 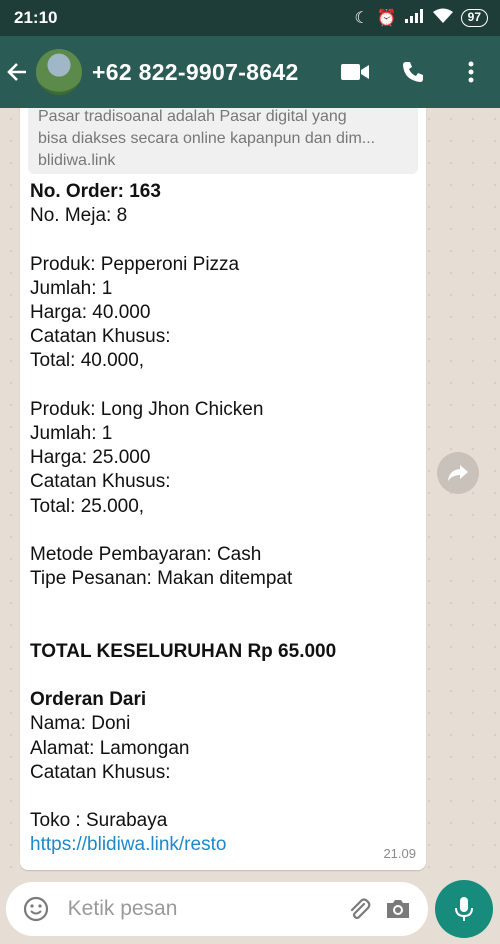 What do you see at coordinates (442, 18) in the screenshot?
I see `wifi-icon` at bounding box center [442, 18].